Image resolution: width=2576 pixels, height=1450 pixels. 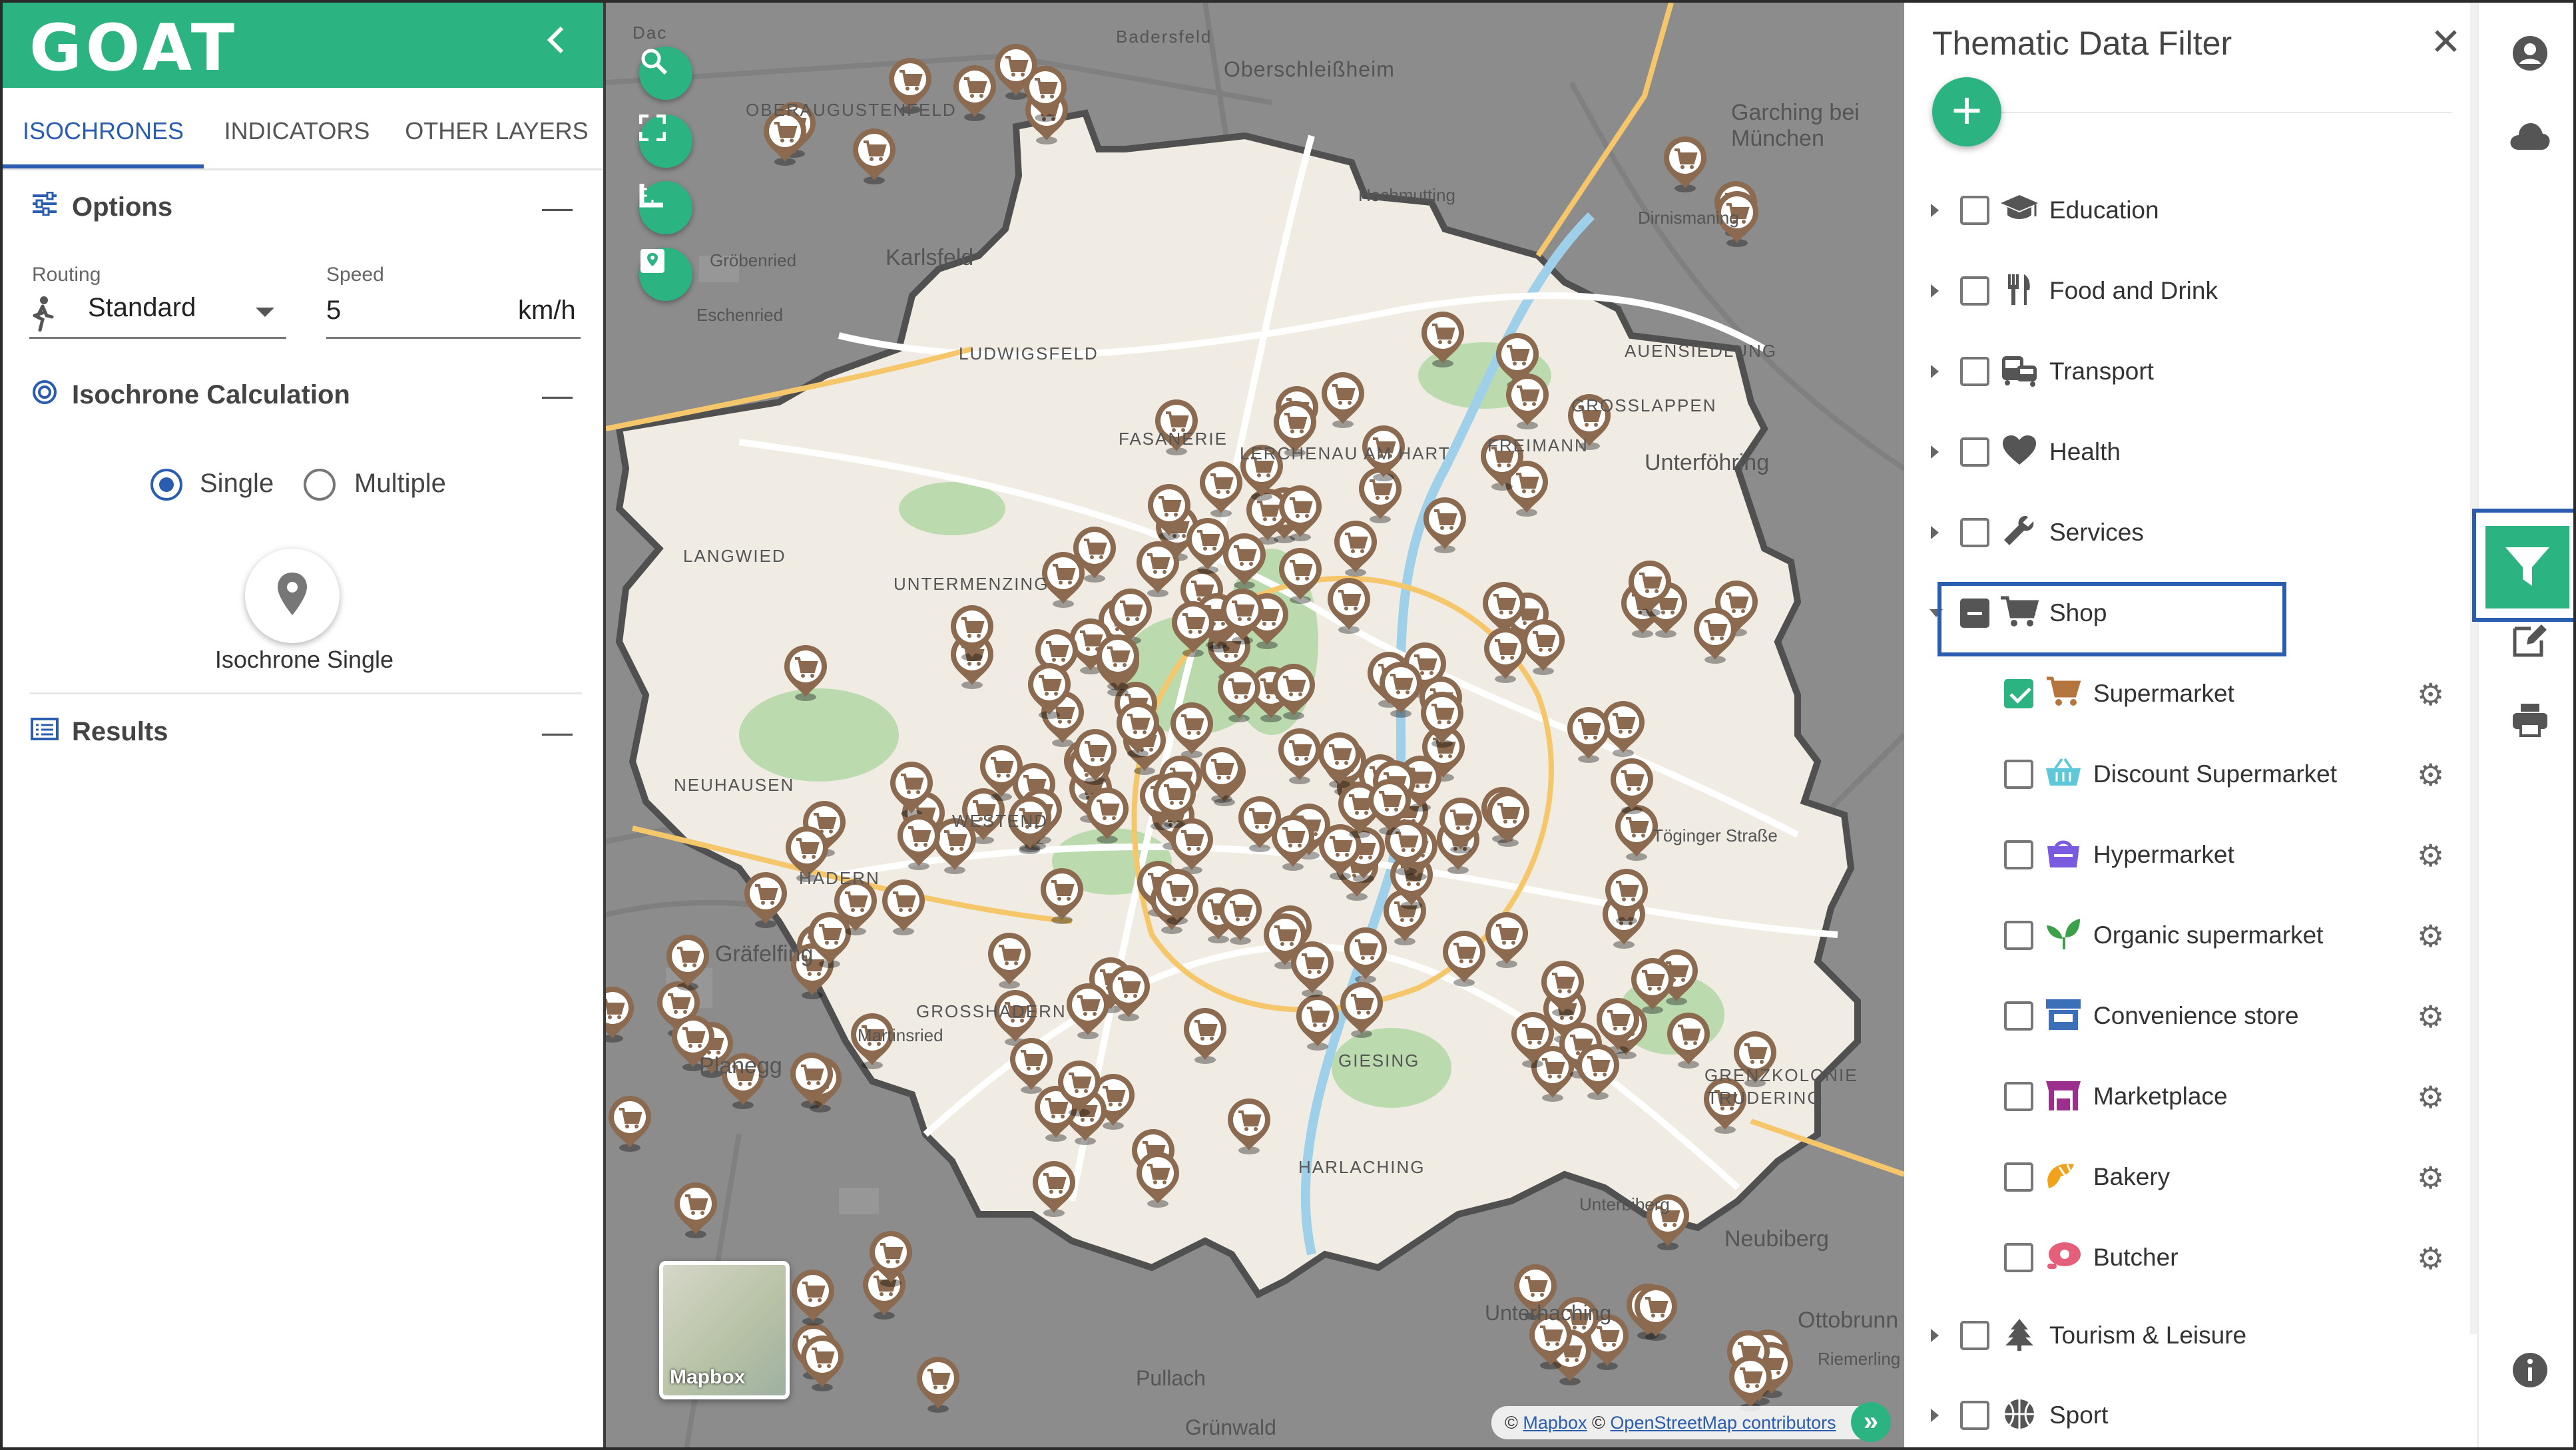 What do you see at coordinates (2045, 211) in the screenshot?
I see `category-education: Education` at bounding box center [2045, 211].